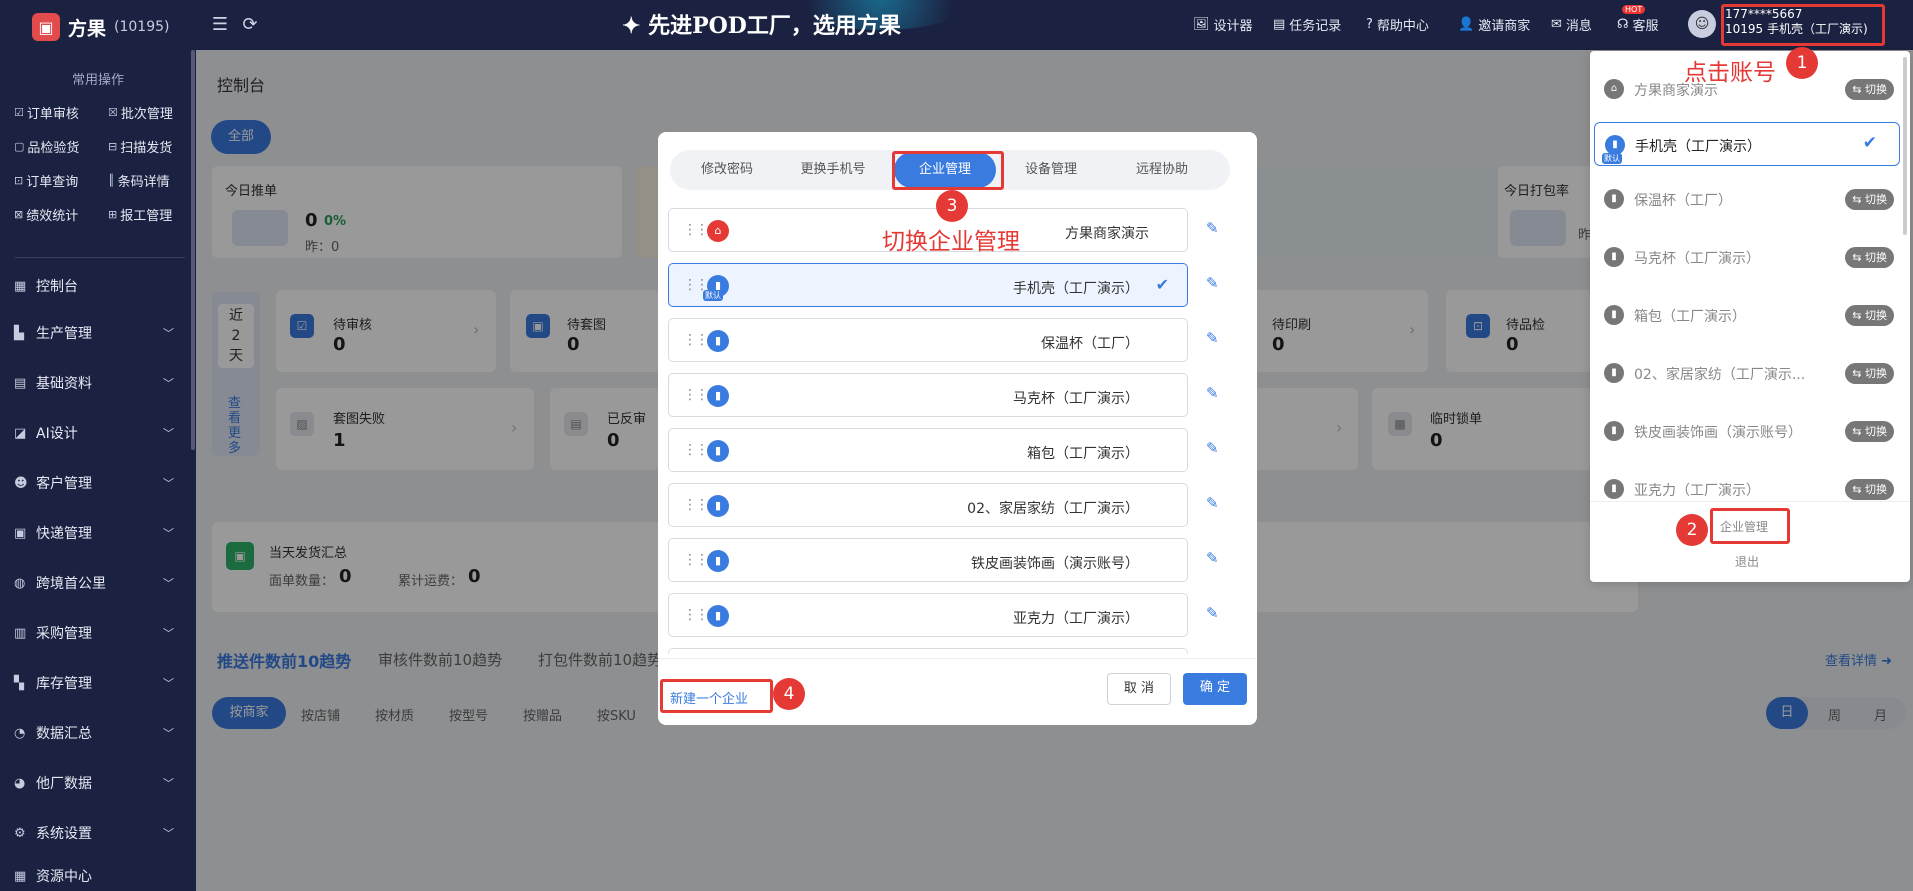  Describe the element at coordinates (142, 27) in the screenshot. I see `app-id: (10195)` at that location.